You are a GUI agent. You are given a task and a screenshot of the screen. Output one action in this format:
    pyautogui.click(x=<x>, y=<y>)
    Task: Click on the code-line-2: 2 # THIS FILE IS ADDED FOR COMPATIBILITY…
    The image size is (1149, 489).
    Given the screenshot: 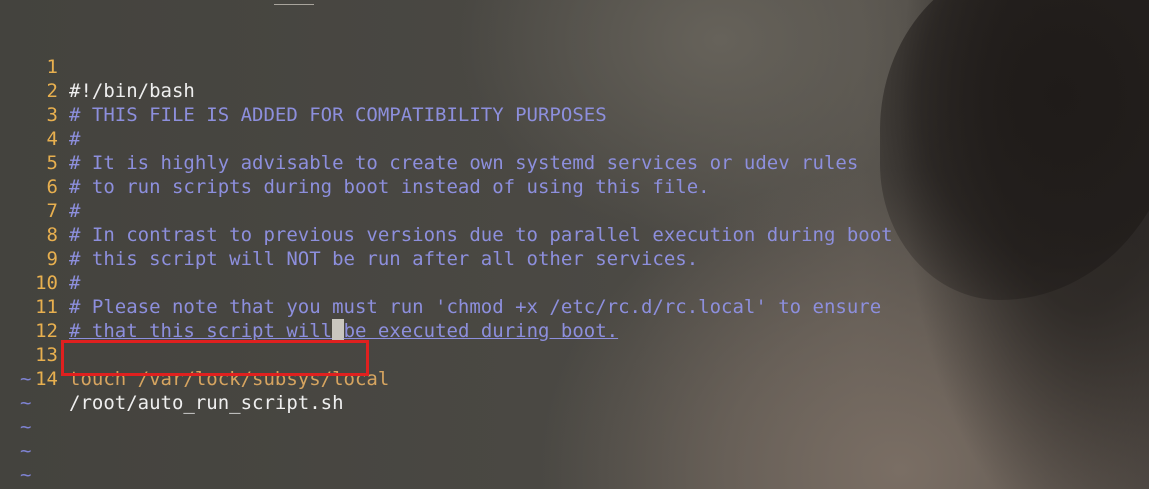 What is the action you would take?
    pyautogui.click(x=303, y=90)
    